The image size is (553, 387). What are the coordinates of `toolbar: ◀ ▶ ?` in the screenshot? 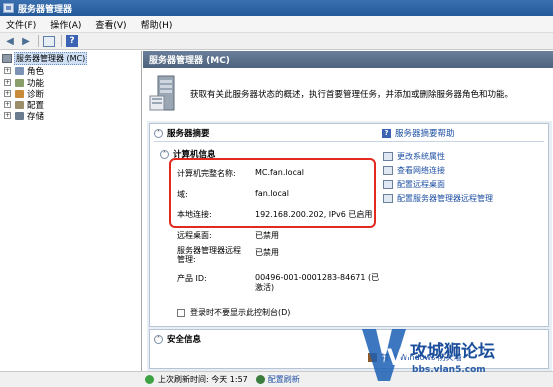 It's located at (276, 41).